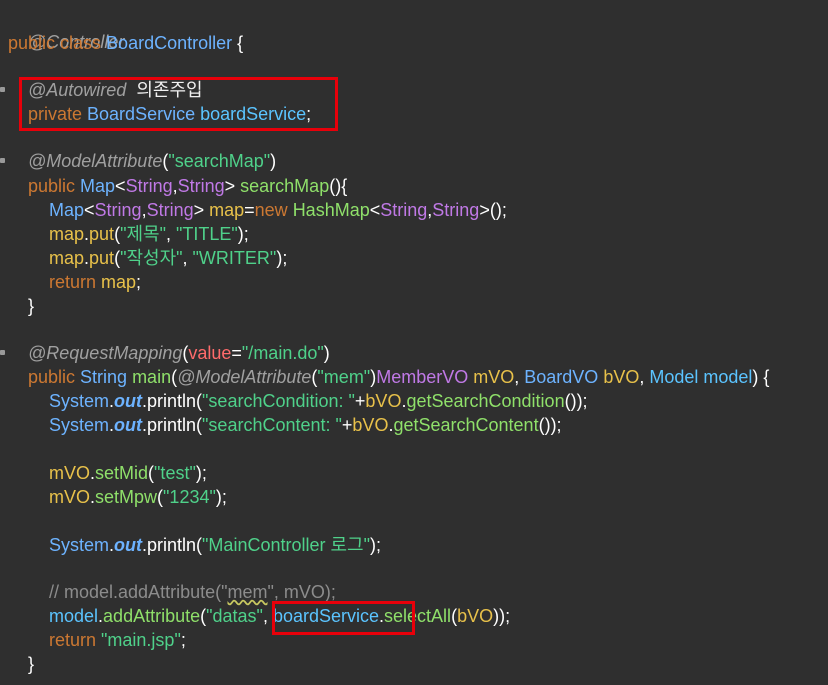 This screenshot has height=685, width=828. I want to click on keyword: public class, so click(57, 43).